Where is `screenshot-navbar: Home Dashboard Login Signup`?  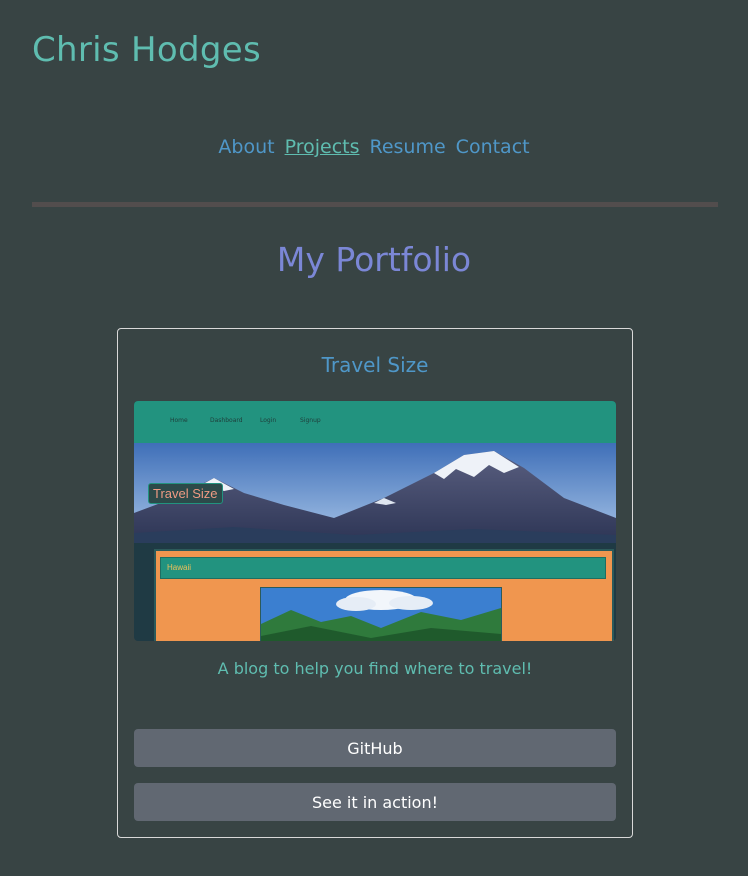
screenshot-navbar: Home Dashboard Login Signup is located at coordinates (375, 422).